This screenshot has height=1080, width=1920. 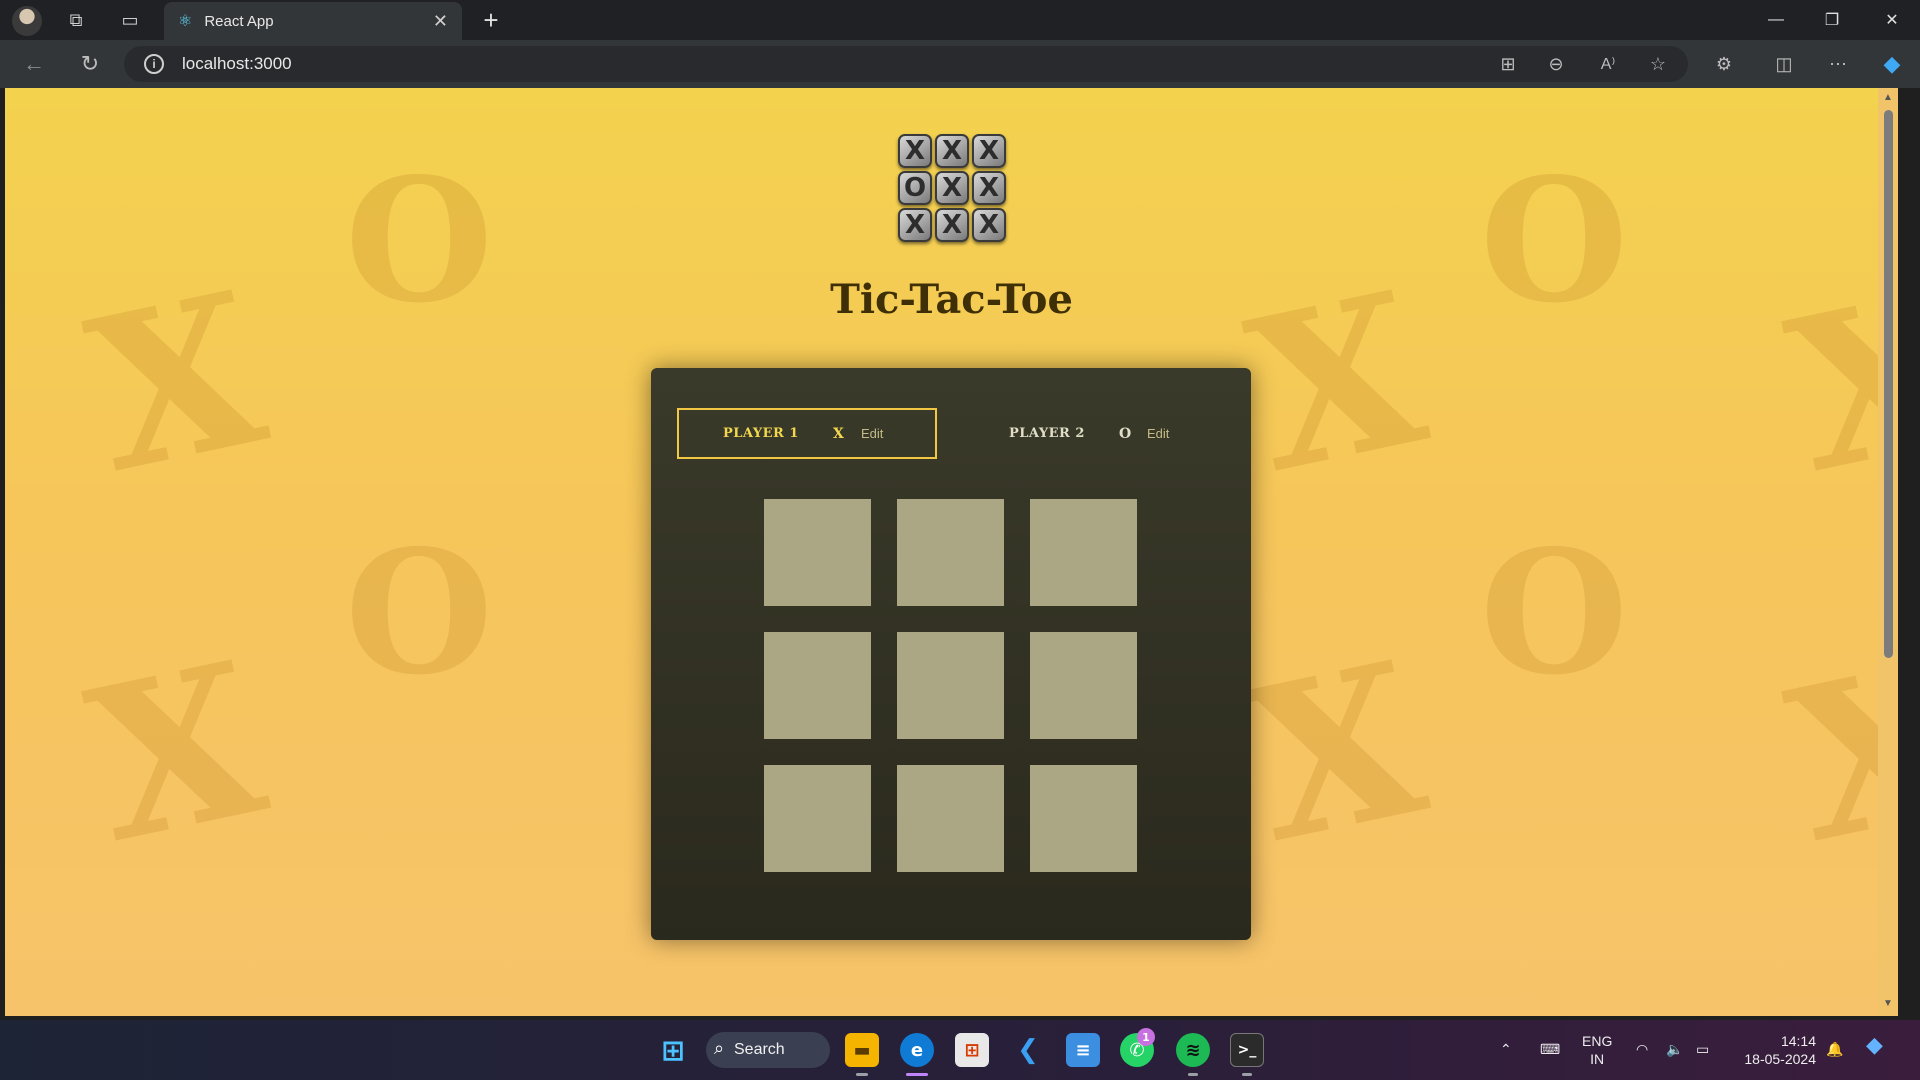 What do you see at coordinates (1597, 1050) in the screenshot?
I see `language-indicator: ENG IN` at bounding box center [1597, 1050].